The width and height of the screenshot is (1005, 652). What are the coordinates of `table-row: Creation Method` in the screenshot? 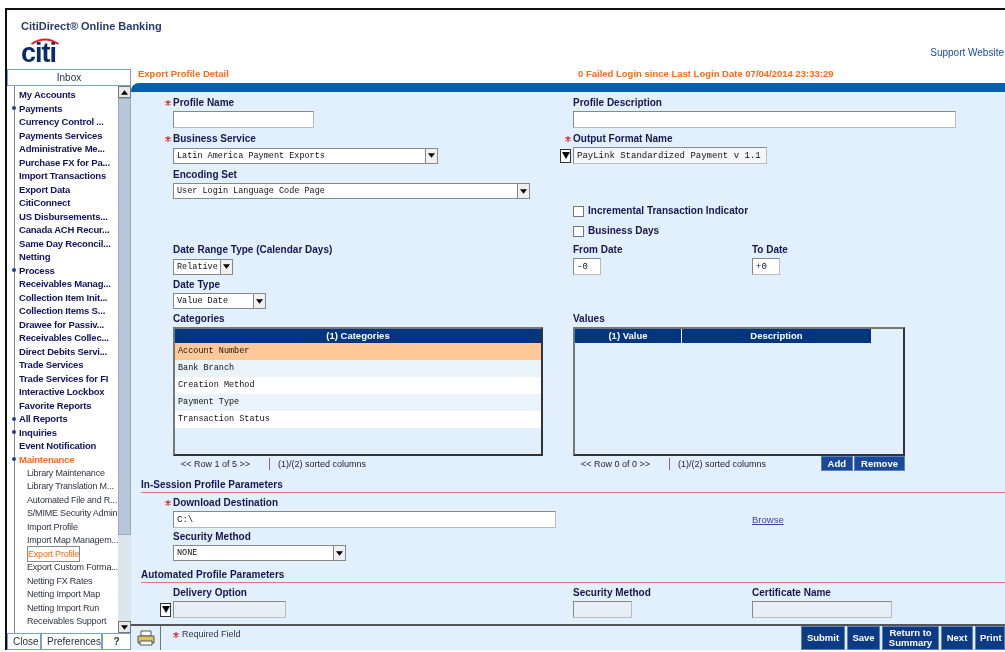 It's located at (358, 385).